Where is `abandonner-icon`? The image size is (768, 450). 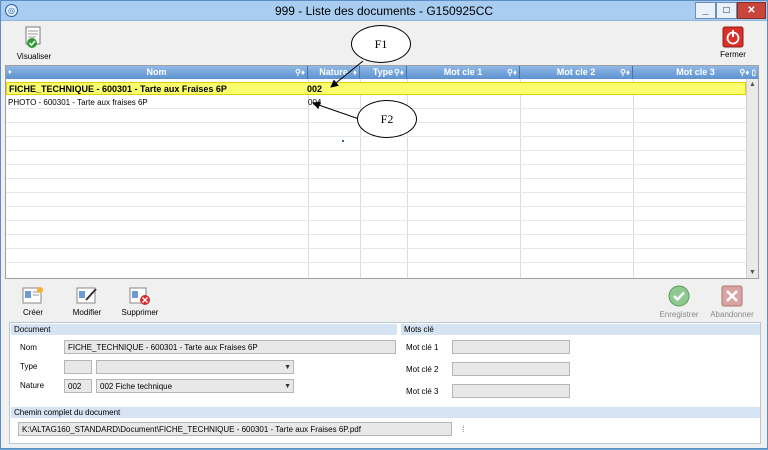
abandonner-icon is located at coordinates (732, 297).